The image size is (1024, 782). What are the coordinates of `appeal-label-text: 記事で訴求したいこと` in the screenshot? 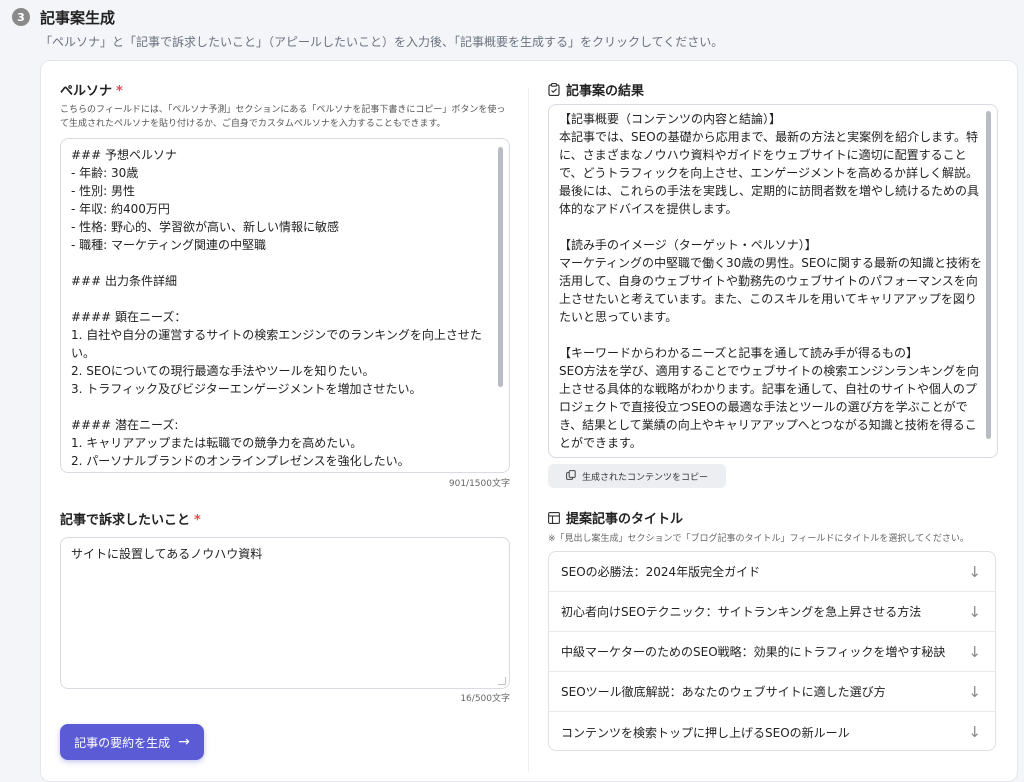 It's located at (125, 520).